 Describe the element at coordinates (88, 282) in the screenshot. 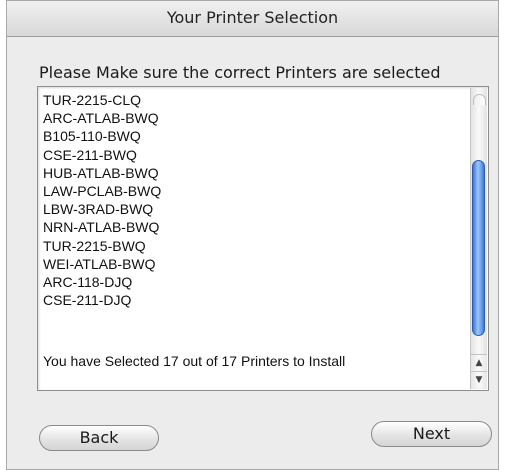

I see `printer-list-item: ARC-118-DJQ` at that location.